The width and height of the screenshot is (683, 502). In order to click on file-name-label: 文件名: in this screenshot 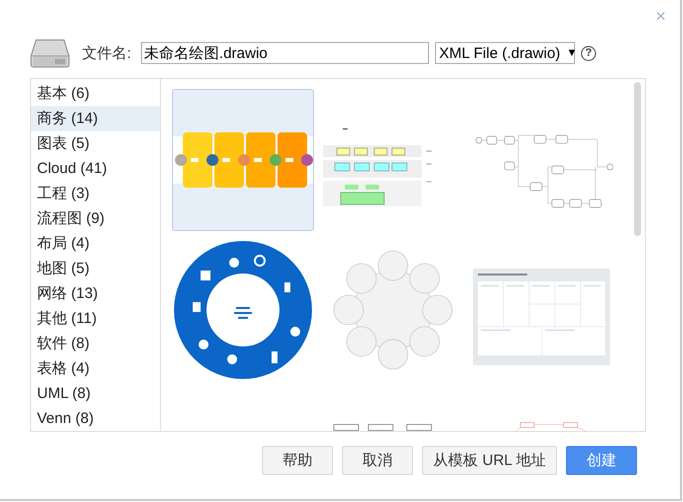, I will do `click(107, 53)`.